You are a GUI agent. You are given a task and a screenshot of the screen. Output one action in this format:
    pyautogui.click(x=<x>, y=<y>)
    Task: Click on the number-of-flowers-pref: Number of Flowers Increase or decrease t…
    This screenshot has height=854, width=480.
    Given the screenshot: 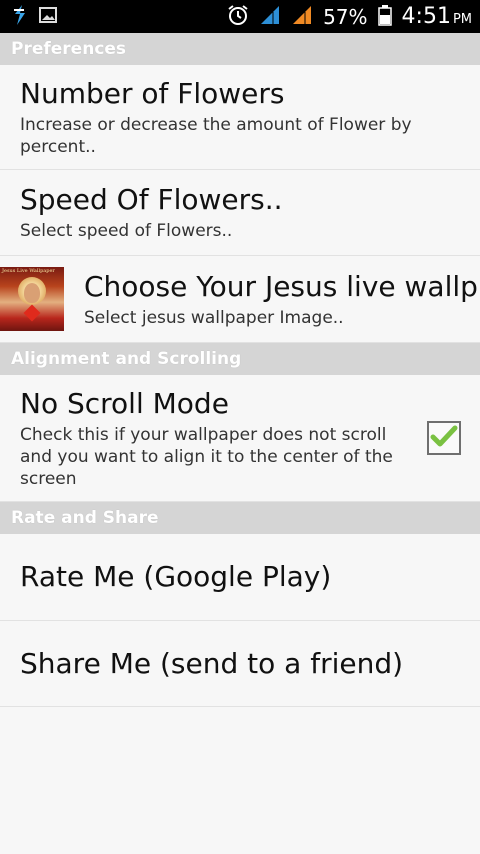 What is the action you would take?
    pyautogui.click(x=240, y=117)
    